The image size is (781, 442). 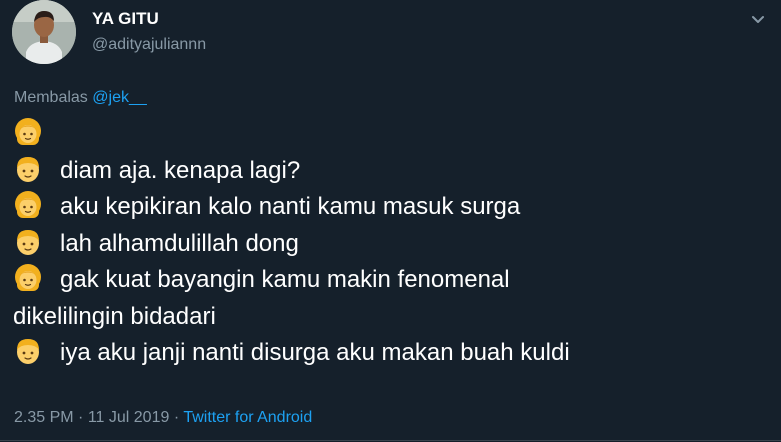 I want to click on display-name: YA GITU, so click(x=125, y=19).